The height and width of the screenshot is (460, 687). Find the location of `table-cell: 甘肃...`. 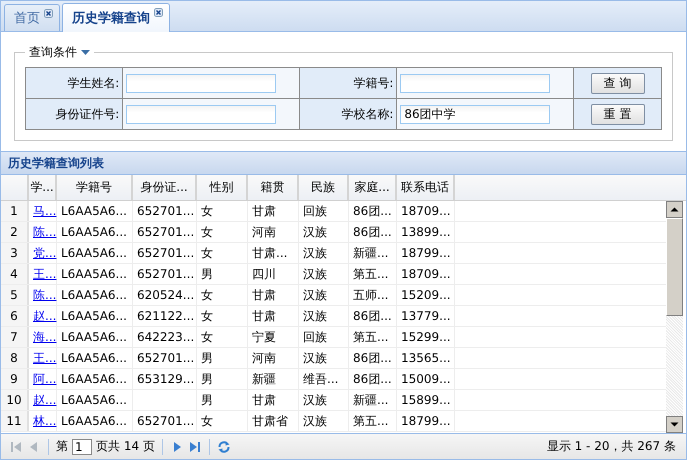

table-cell: 甘肃... is located at coordinates (273, 253).